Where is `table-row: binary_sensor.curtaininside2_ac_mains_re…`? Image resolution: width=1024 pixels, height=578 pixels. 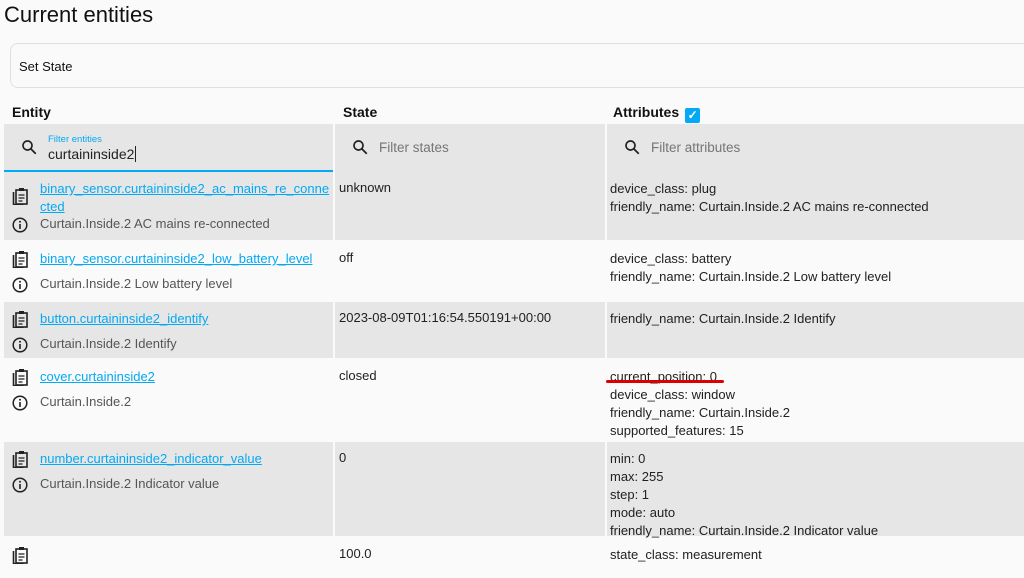
table-row: binary_sensor.curtaininside2_ac_mains_re… is located at coordinates (514, 206).